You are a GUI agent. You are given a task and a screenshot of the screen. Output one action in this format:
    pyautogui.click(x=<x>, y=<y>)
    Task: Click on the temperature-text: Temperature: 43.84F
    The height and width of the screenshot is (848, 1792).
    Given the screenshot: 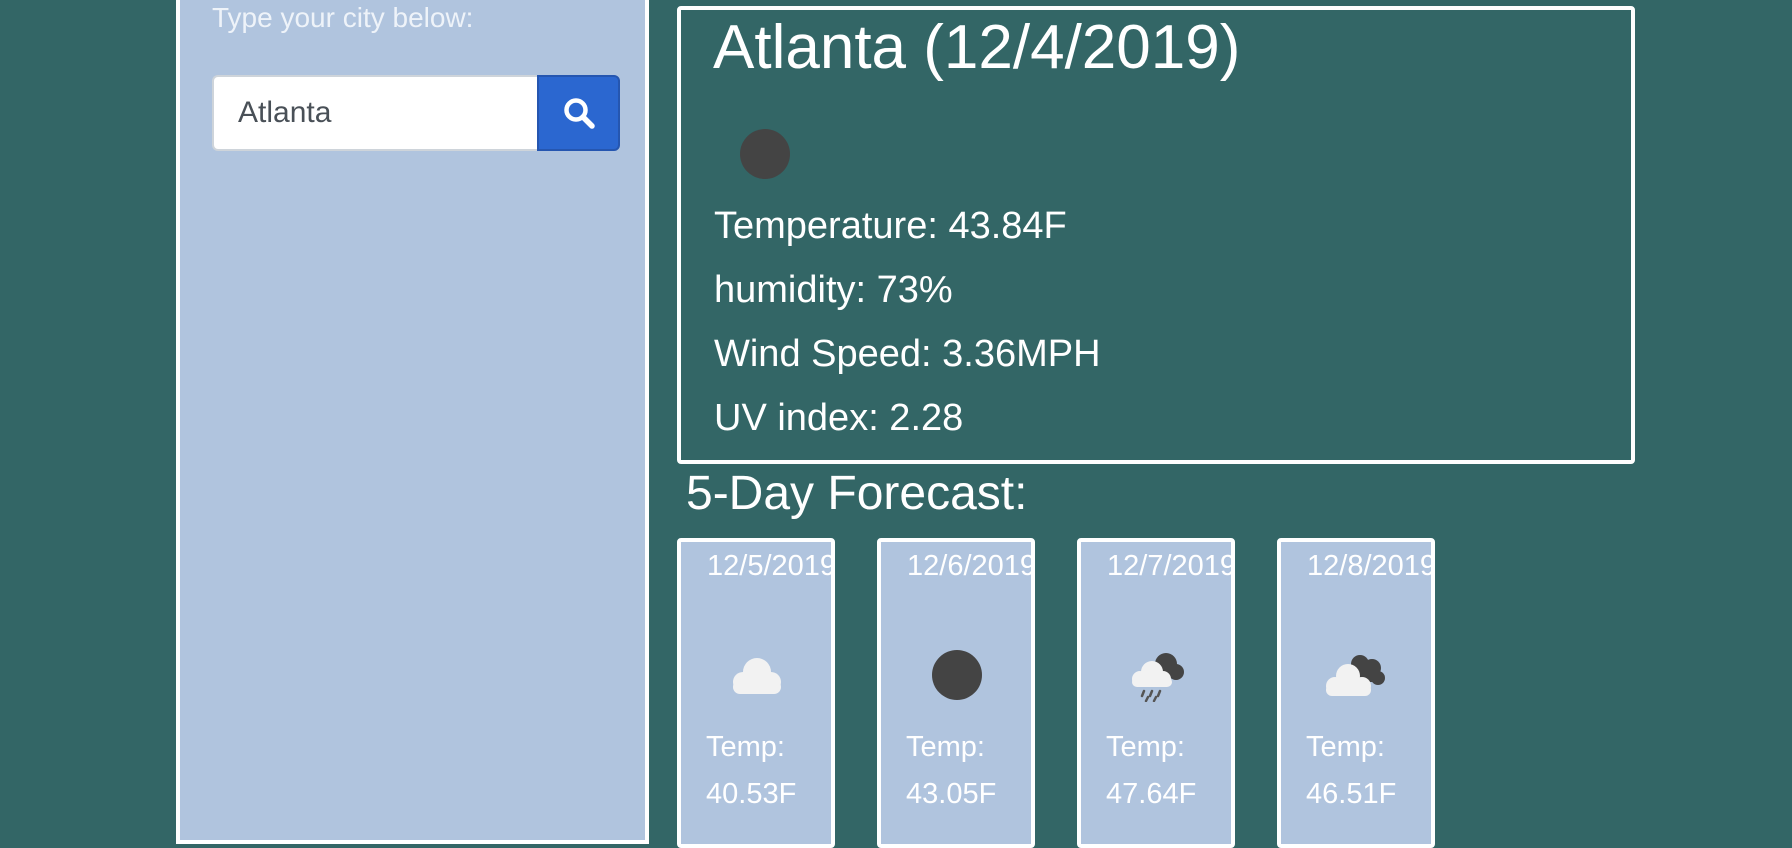 What is the action you would take?
    pyautogui.click(x=890, y=226)
    